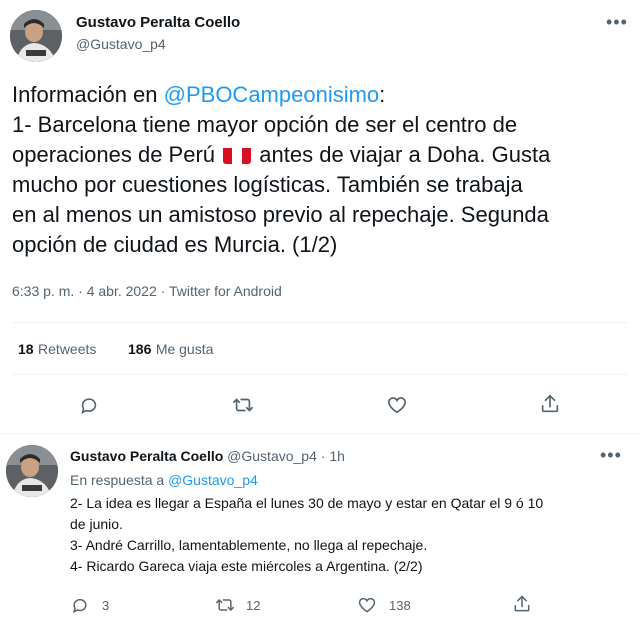  I want to click on tweet-text-intro: Información en, so click(88, 94).